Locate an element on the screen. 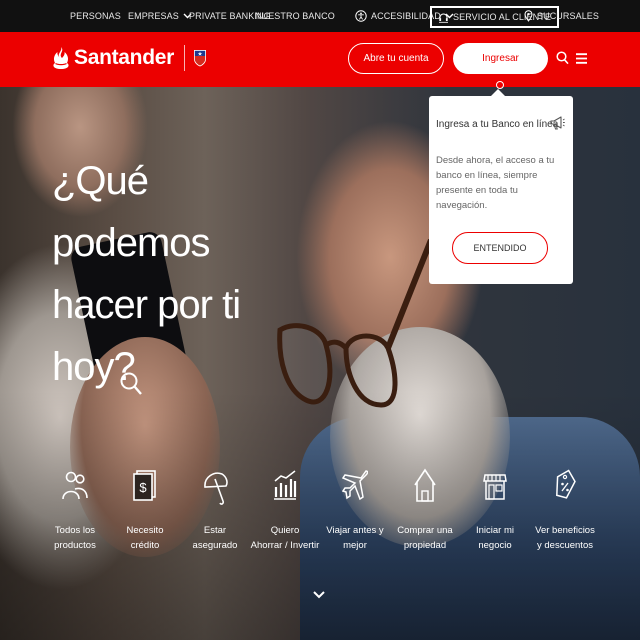  nav-nuestro-banco: NUESTRO BANCO is located at coordinates (295, 16).